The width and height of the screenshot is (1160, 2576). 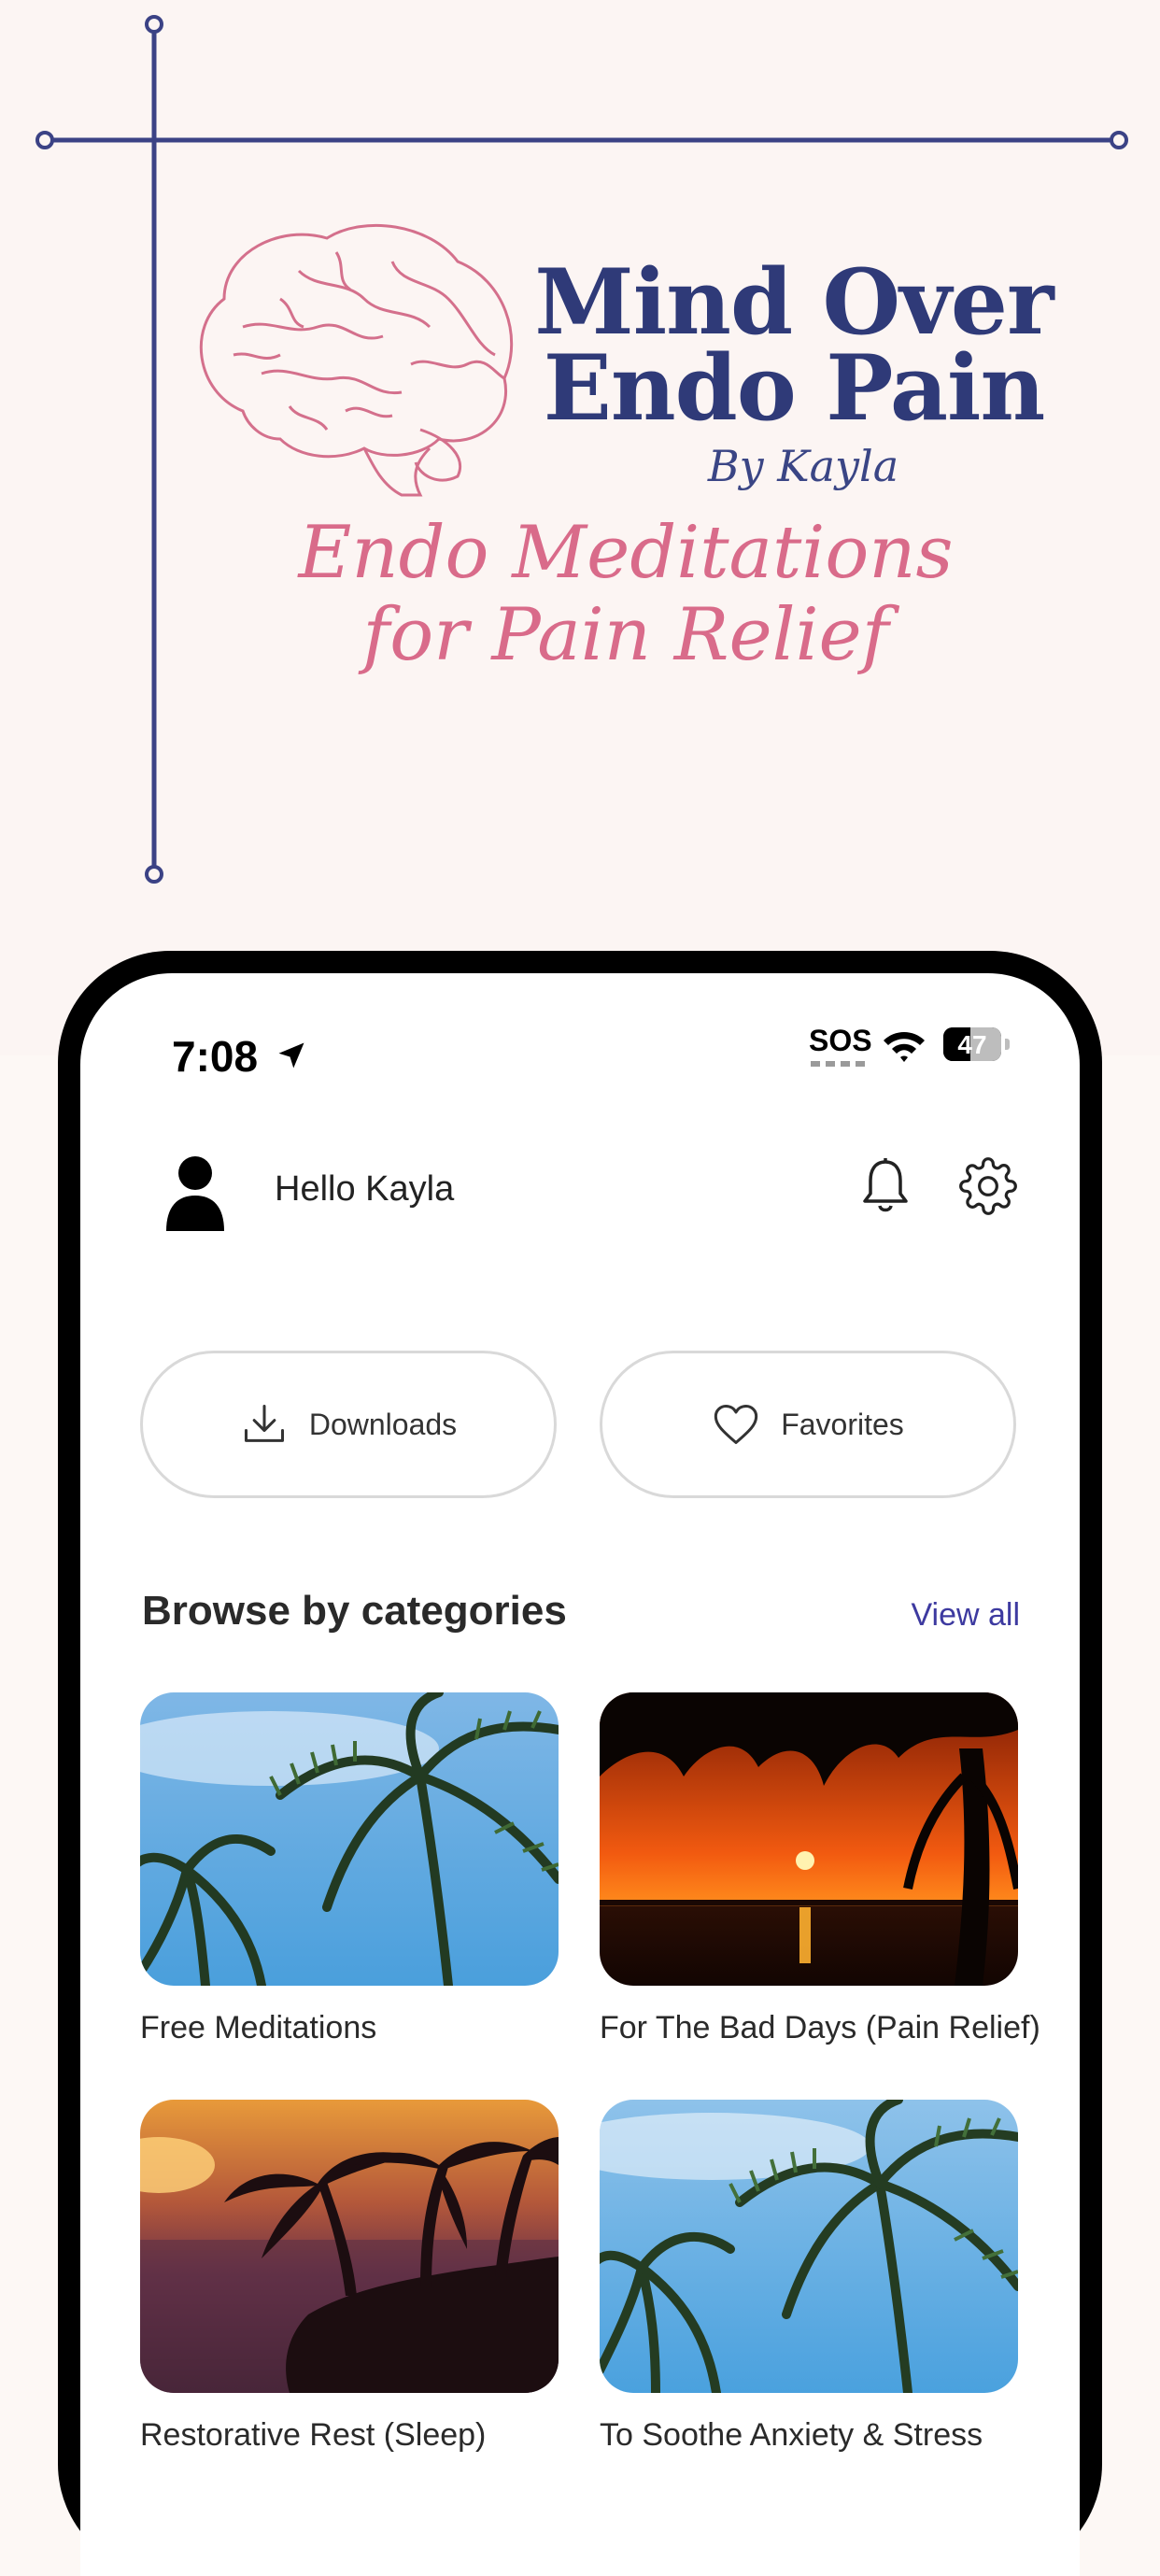 I want to click on download-icon, so click(x=264, y=1423).